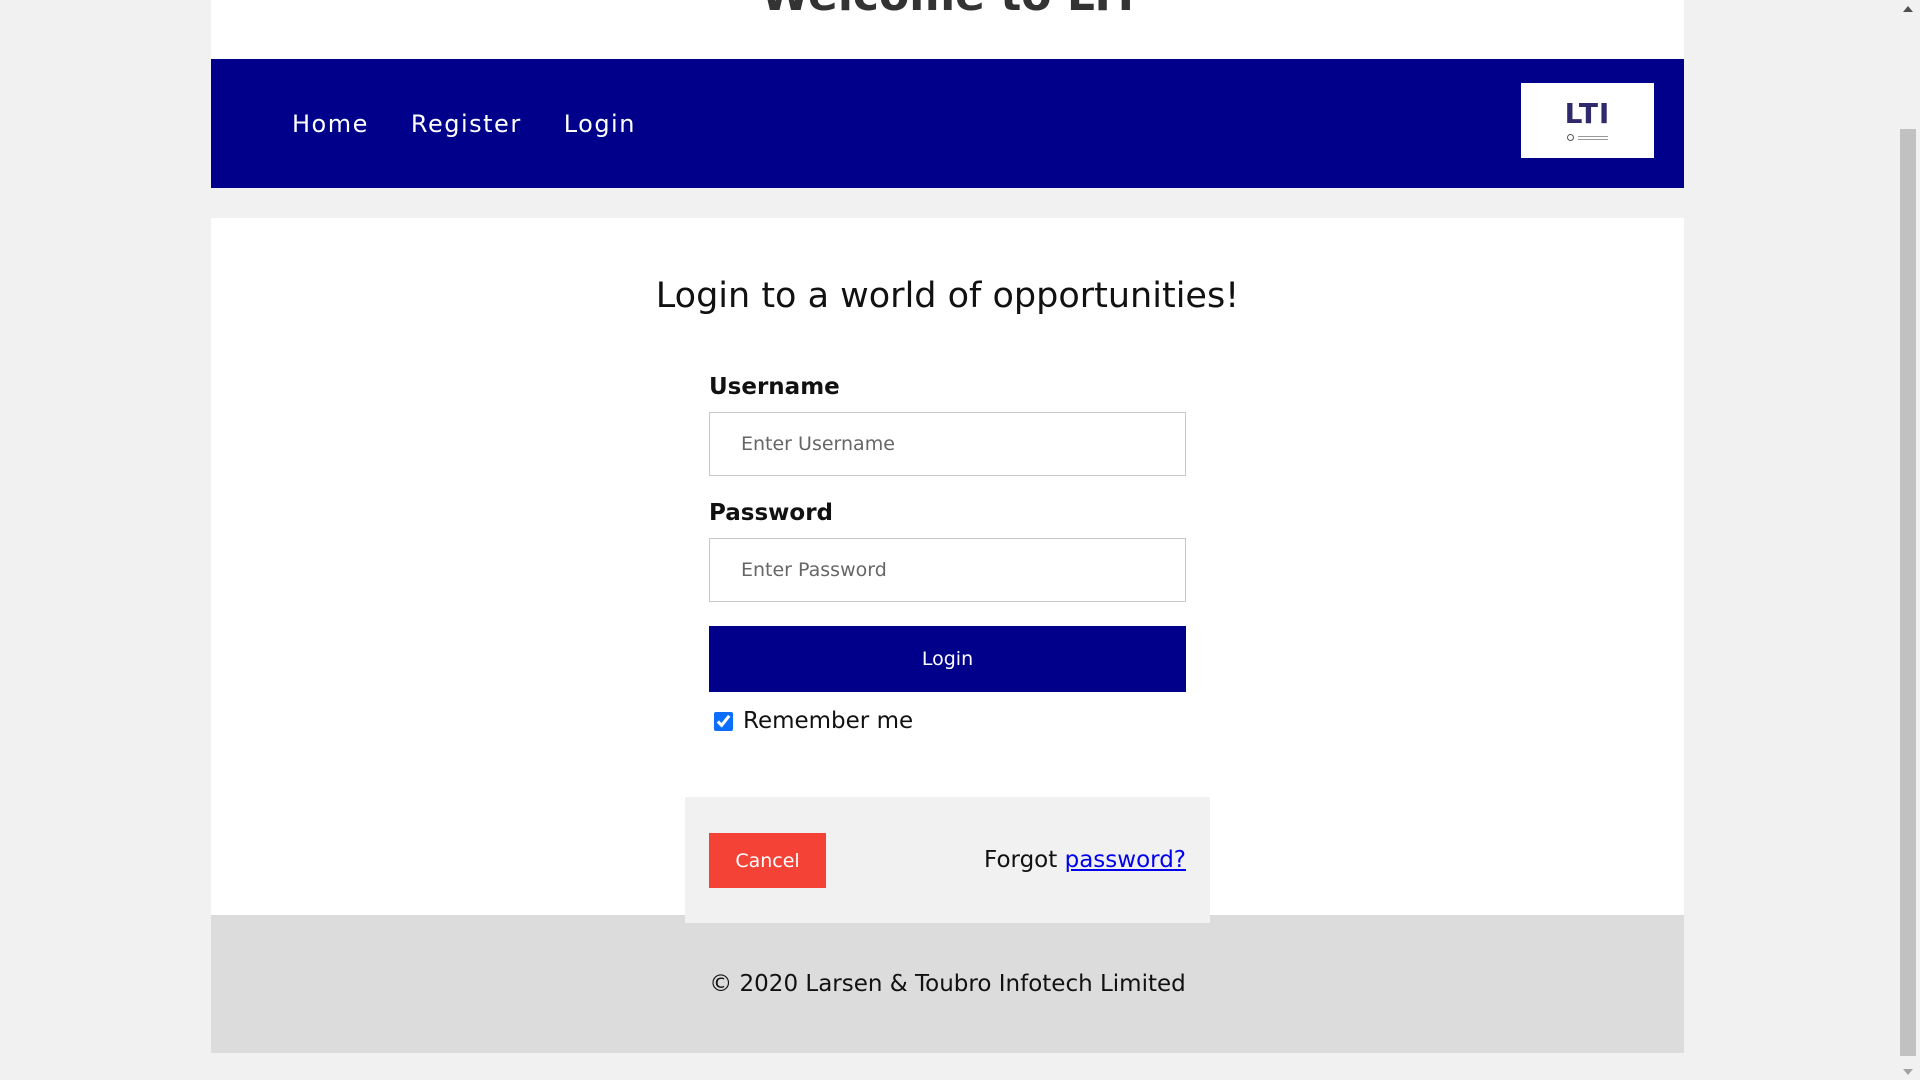 The width and height of the screenshot is (1920, 1080). I want to click on nav-login-link: Login, so click(600, 124).